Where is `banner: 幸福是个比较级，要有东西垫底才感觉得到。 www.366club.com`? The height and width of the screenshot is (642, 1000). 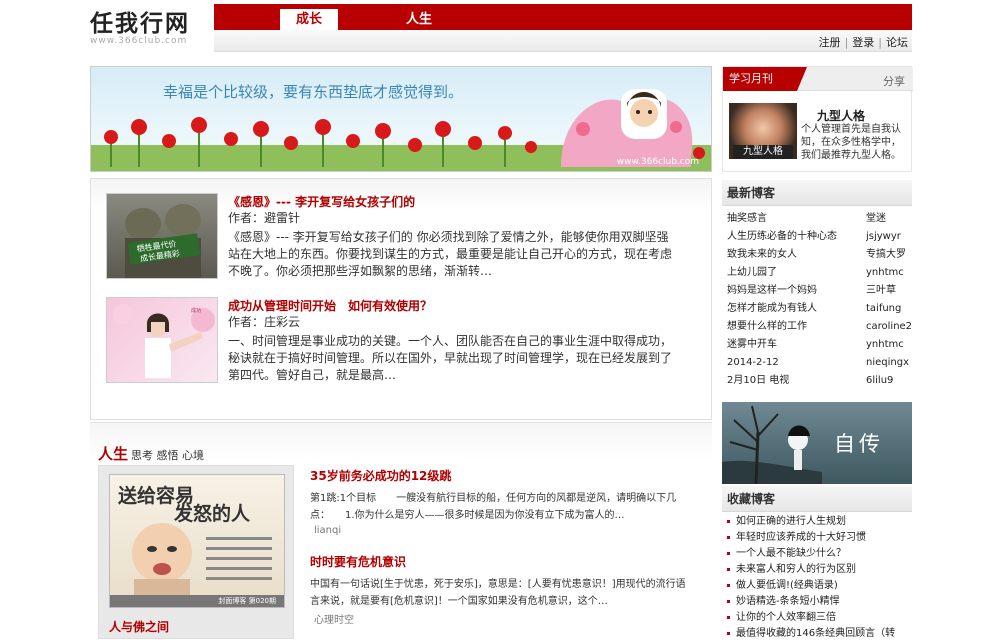 banner: 幸福是个比较级，要有东西垫底才感觉得到。 www.366club.com is located at coordinates (401, 119).